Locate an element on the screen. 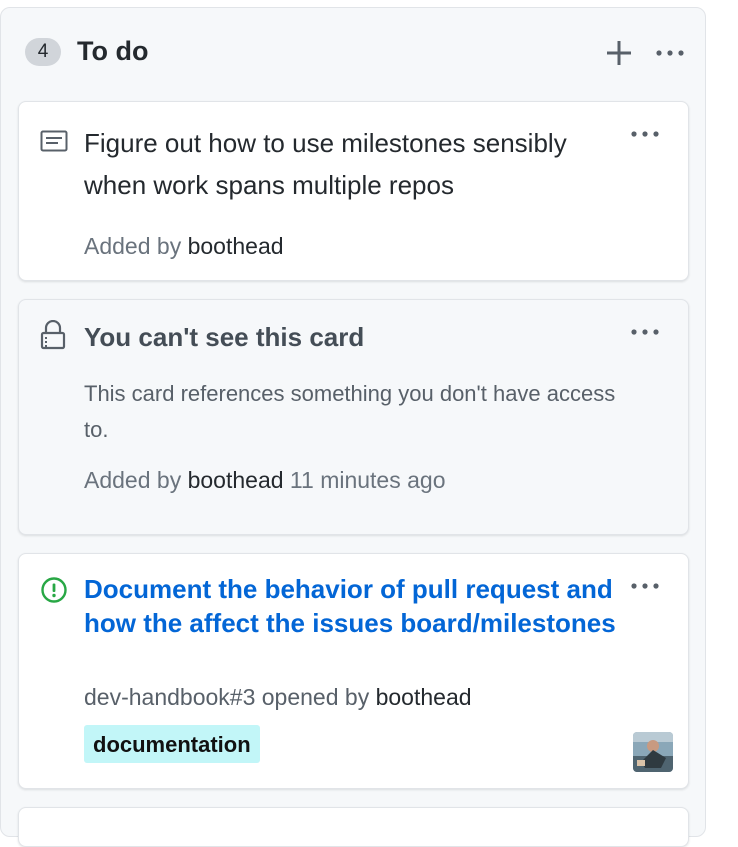  lock-icon is located at coordinates (53, 335).